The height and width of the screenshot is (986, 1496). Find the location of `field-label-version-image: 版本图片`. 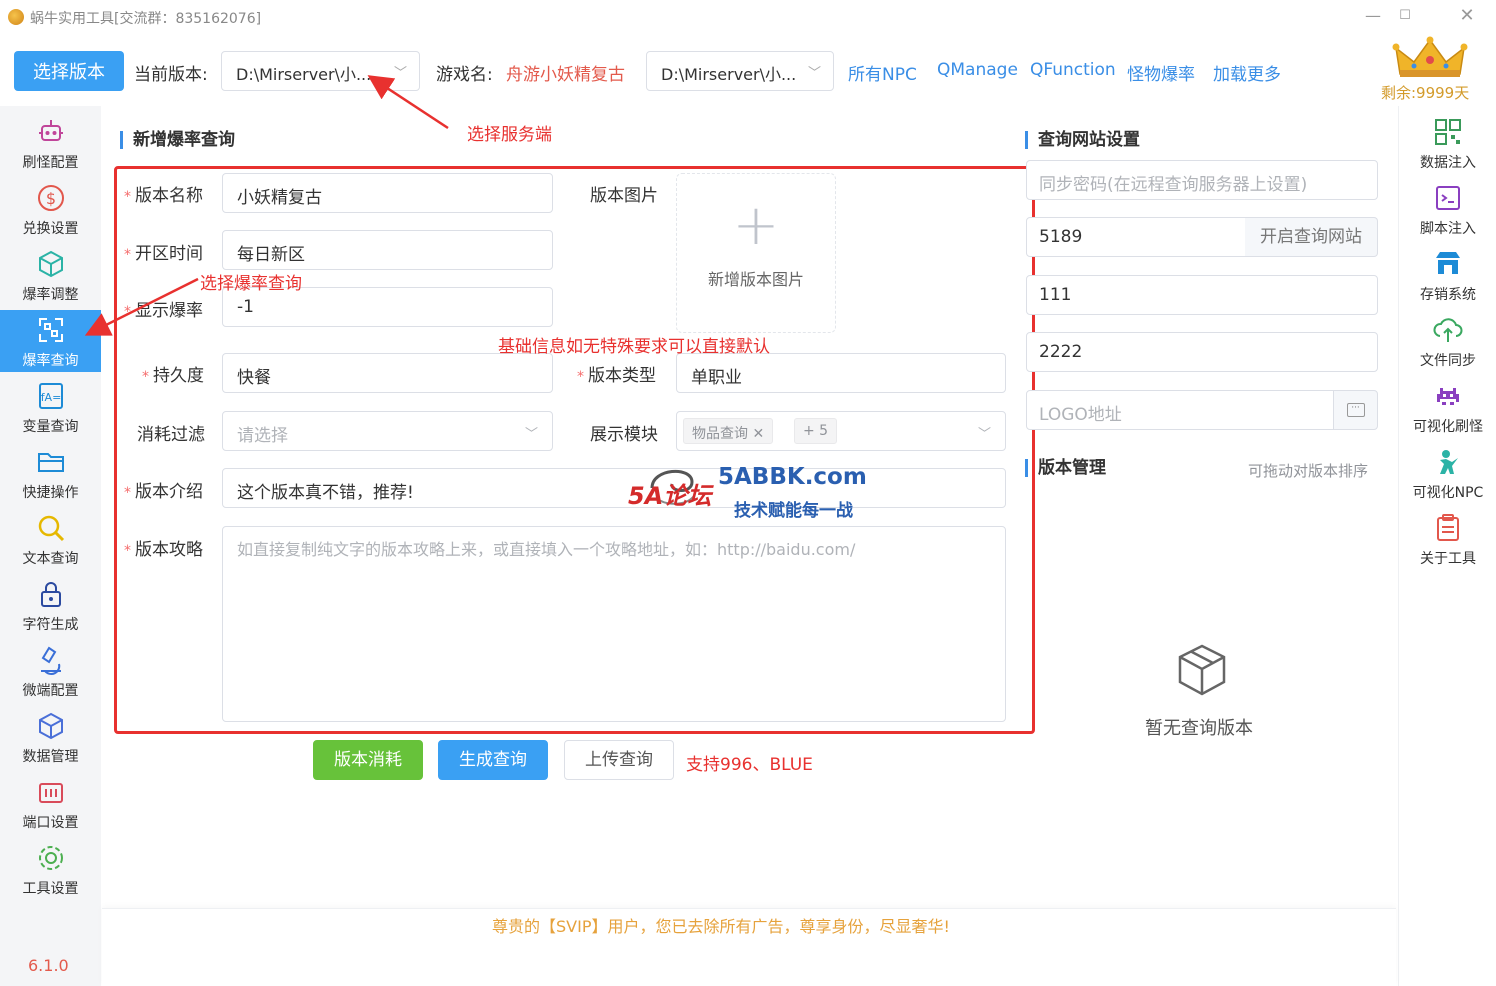

field-label-version-image: 版本图片 is located at coordinates (624, 196).